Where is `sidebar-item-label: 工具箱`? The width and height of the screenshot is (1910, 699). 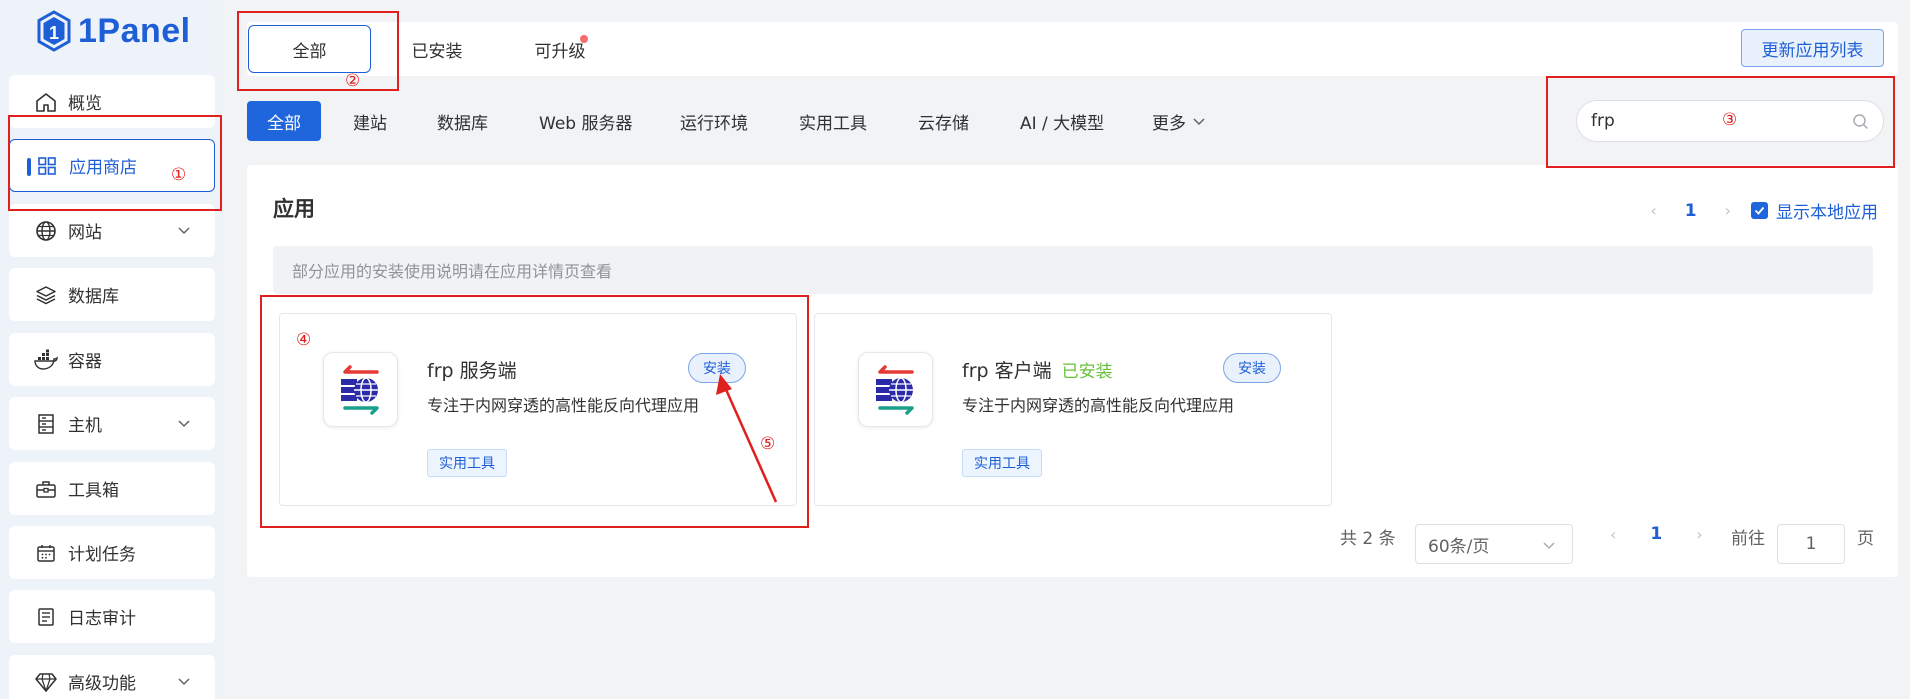
sidebar-item-label: 工具箱 is located at coordinates (93, 491).